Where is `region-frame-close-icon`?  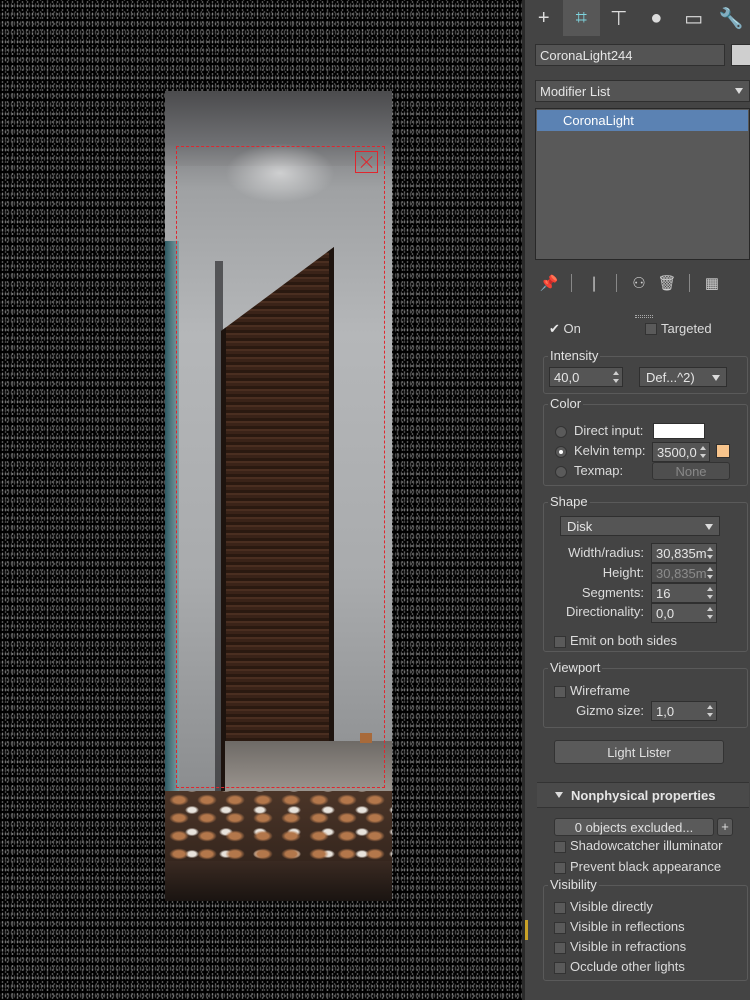 region-frame-close-icon is located at coordinates (366, 162).